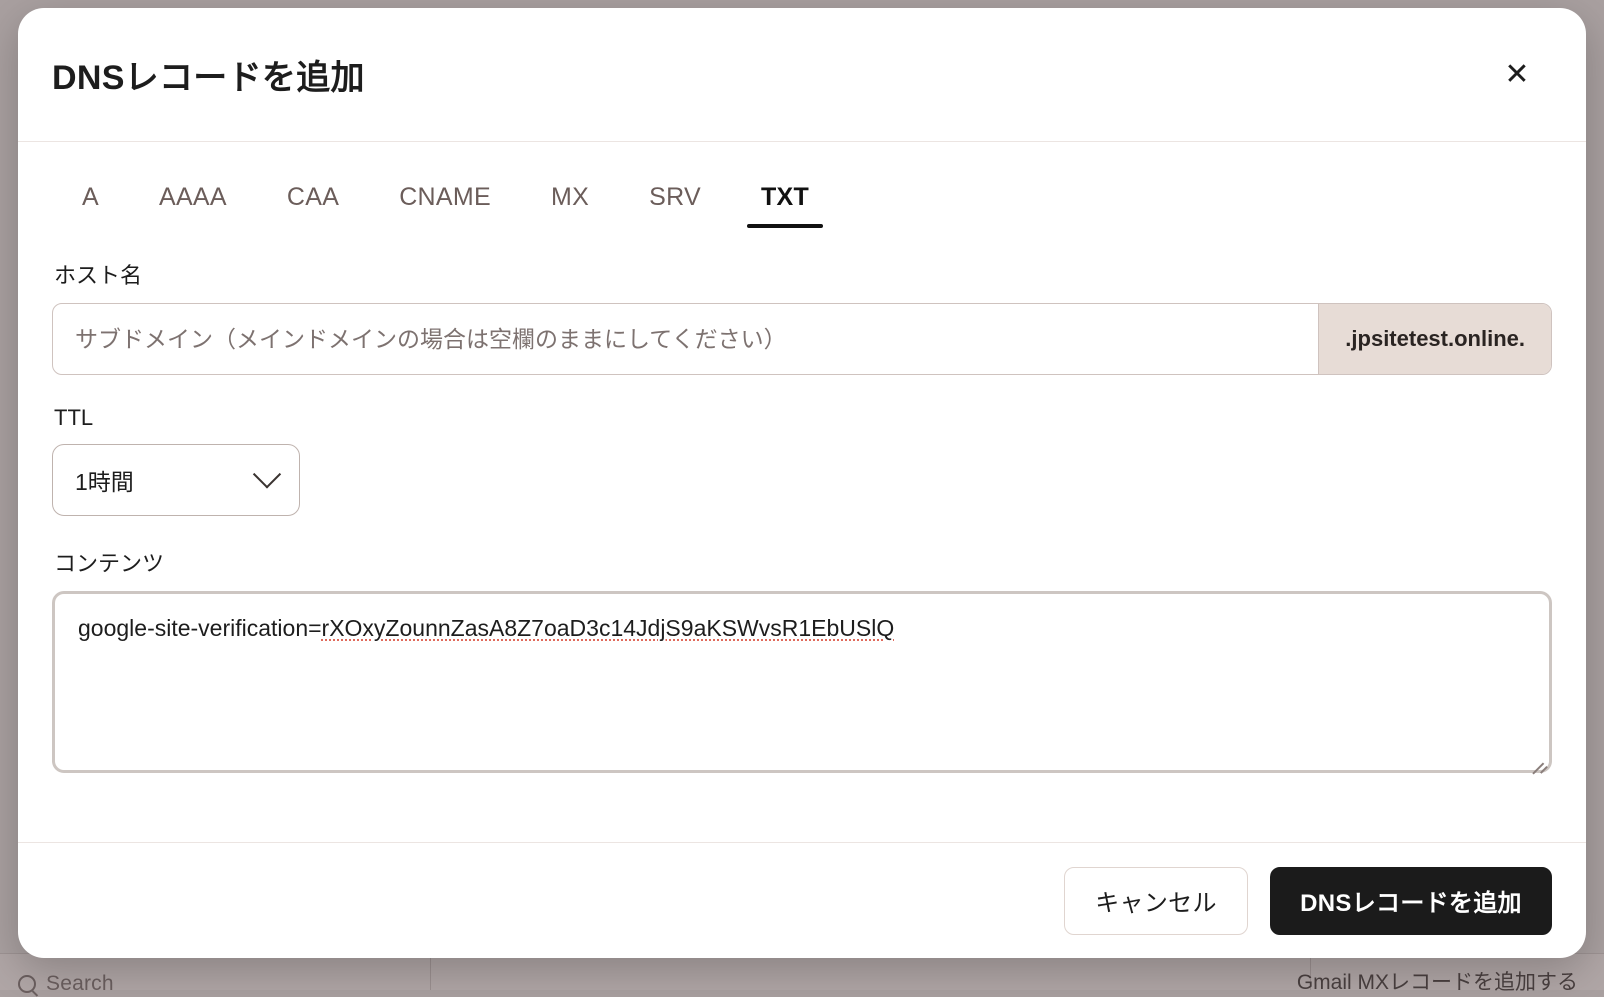 The image size is (1604, 997). I want to click on tab-aaaa: AAAA, so click(193, 205).